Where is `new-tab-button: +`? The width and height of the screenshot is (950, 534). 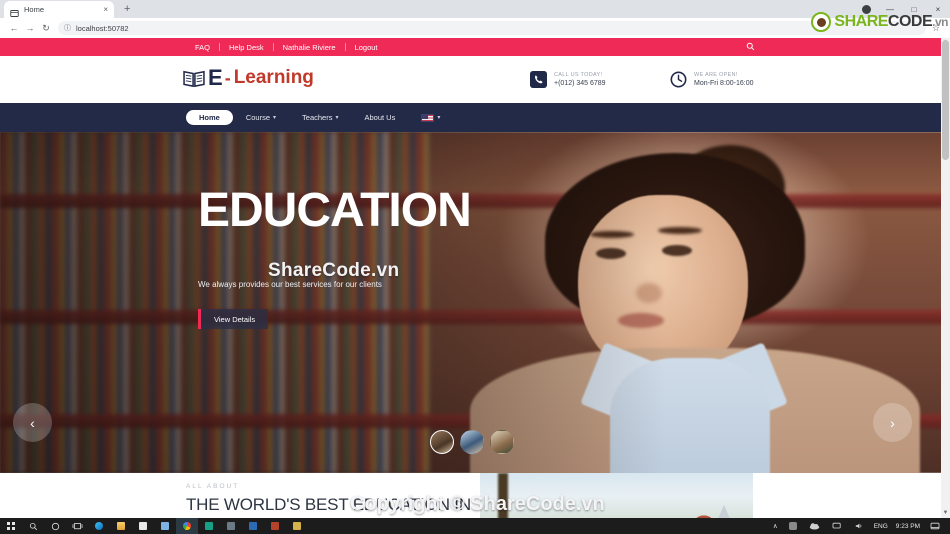 new-tab-button: + is located at coordinates (127, 9).